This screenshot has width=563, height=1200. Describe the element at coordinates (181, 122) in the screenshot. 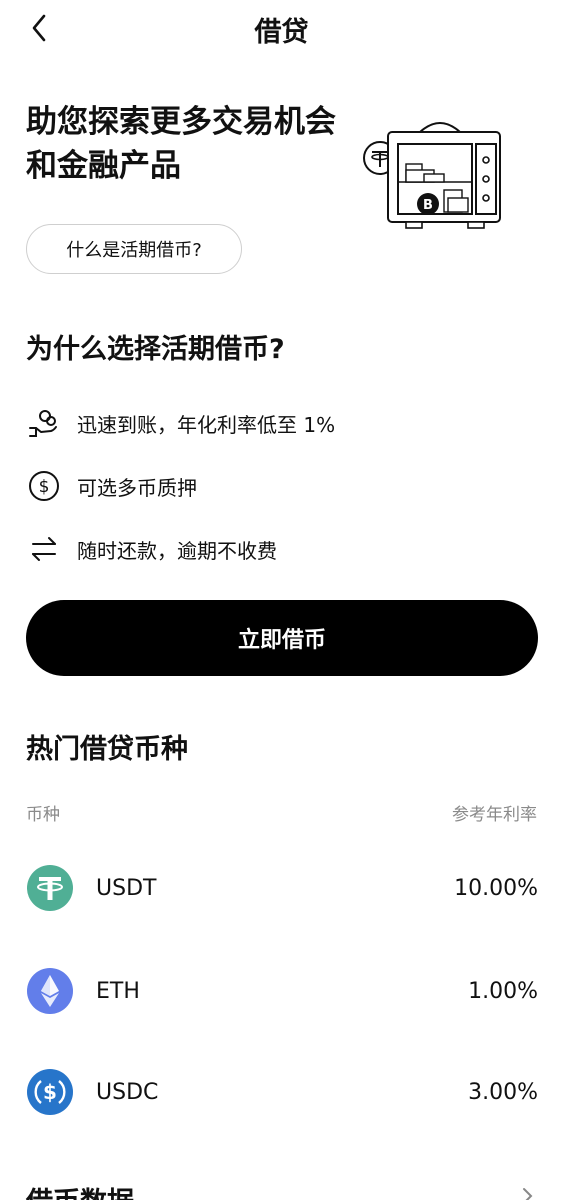

I see `hero-title-line1: 助您探索更多交易机会` at that location.